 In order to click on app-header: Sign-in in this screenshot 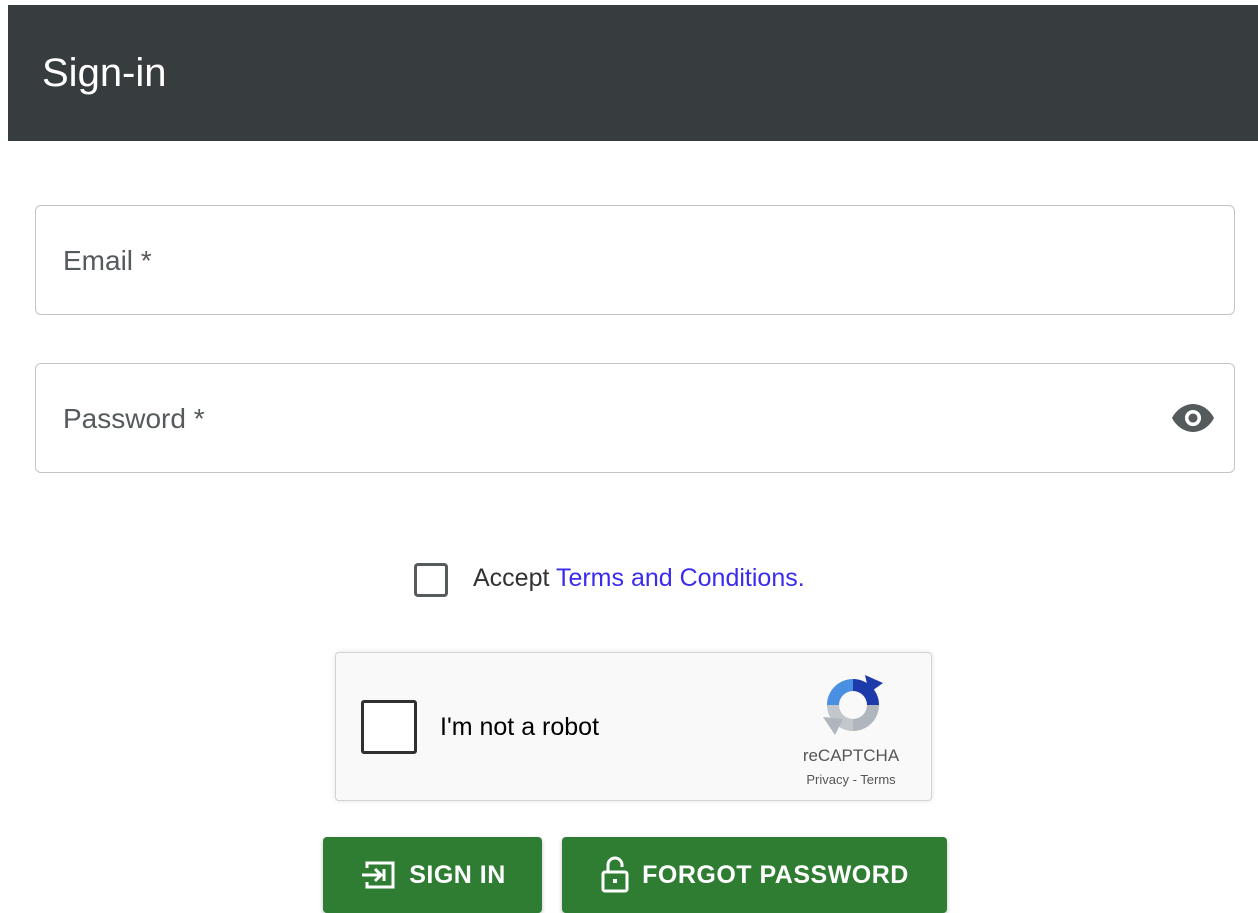, I will do `click(633, 73)`.